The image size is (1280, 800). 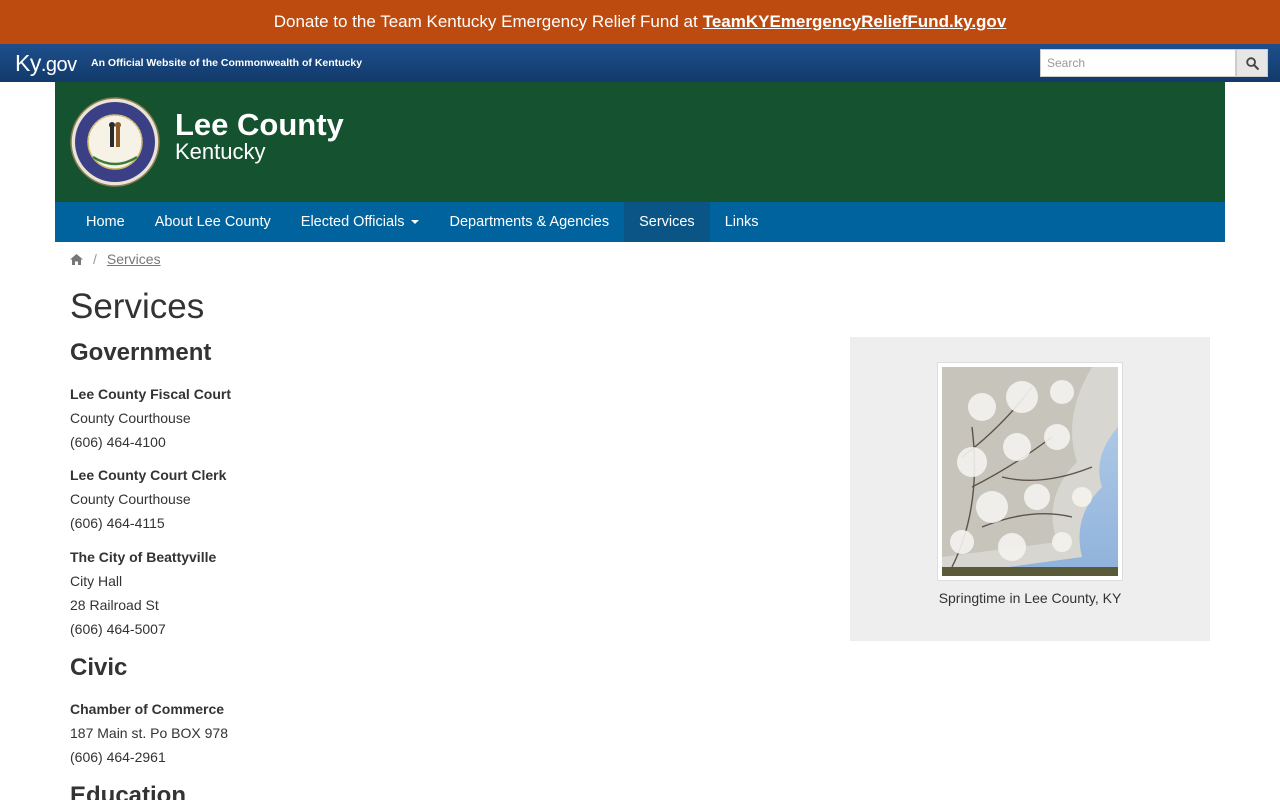 I want to click on nav-elected-officials: Elected Officials, so click(x=360, y=222).